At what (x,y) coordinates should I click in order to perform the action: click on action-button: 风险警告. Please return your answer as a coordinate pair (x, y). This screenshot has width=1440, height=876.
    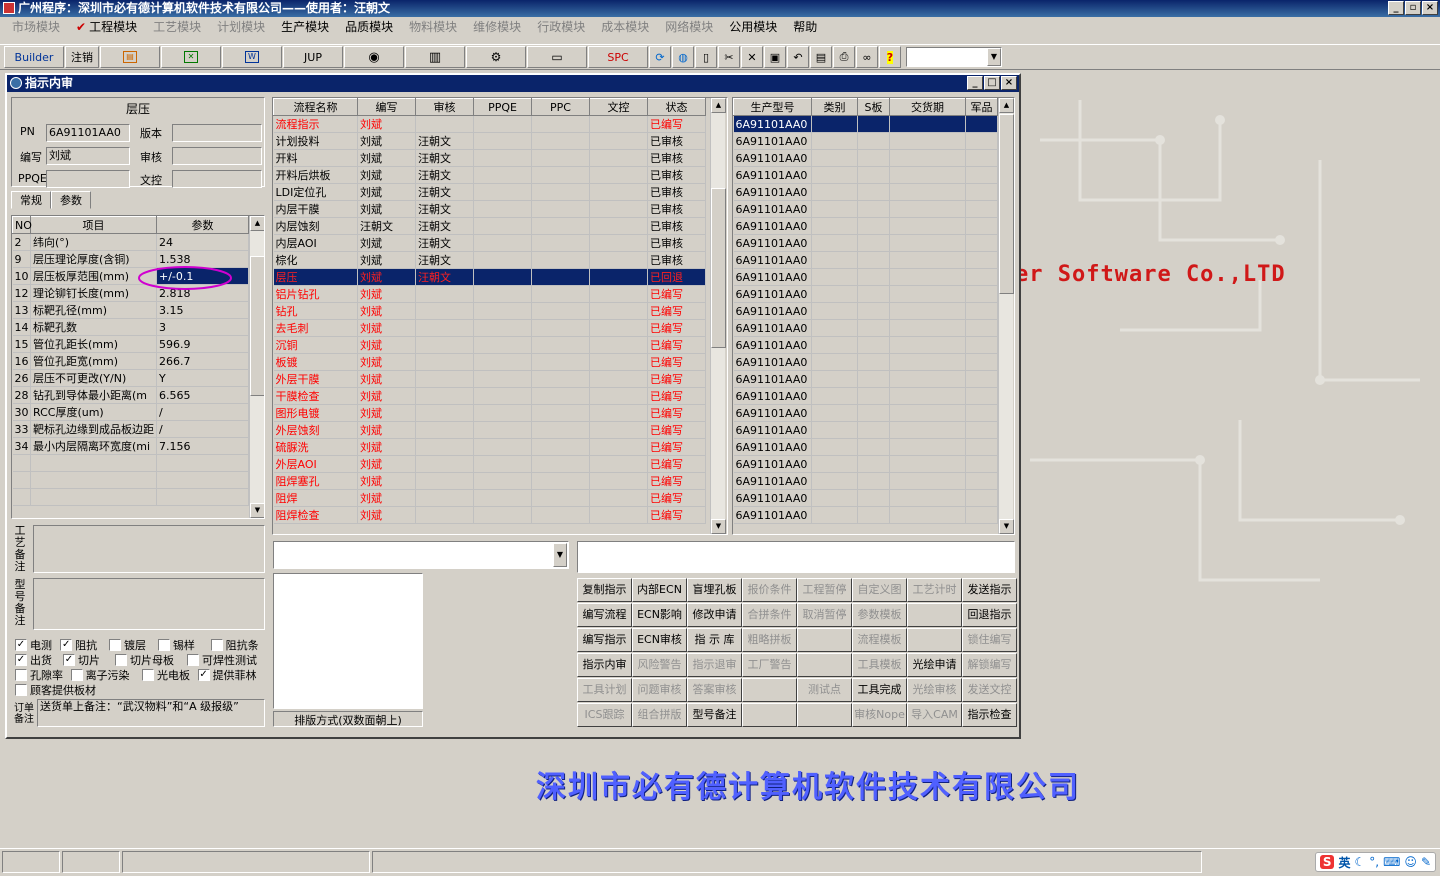
    Looking at the image, I should click on (659, 665).